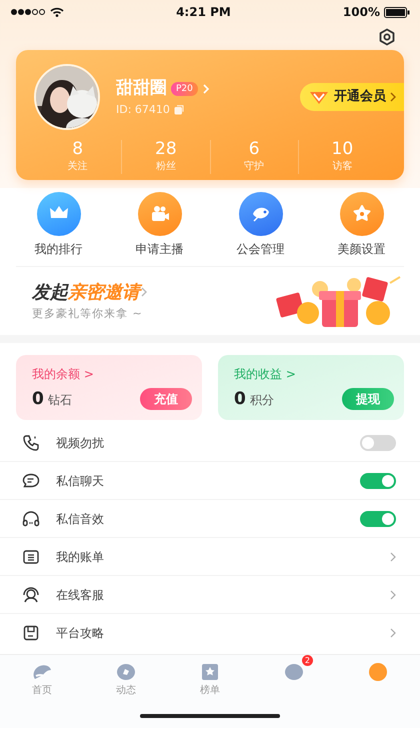  What do you see at coordinates (28, 12) in the screenshot?
I see `signal-icon` at bounding box center [28, 12].